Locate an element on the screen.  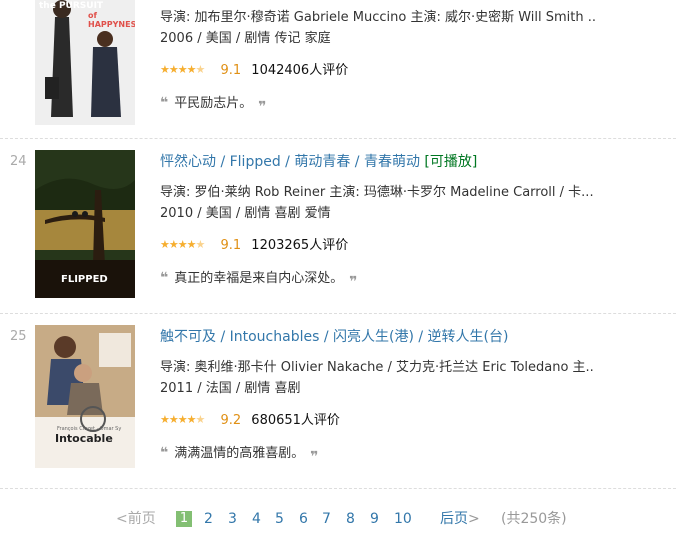
other-title: / 闪亮人生(港) / 逆转人生(台) is located at coordinates (414, 337).